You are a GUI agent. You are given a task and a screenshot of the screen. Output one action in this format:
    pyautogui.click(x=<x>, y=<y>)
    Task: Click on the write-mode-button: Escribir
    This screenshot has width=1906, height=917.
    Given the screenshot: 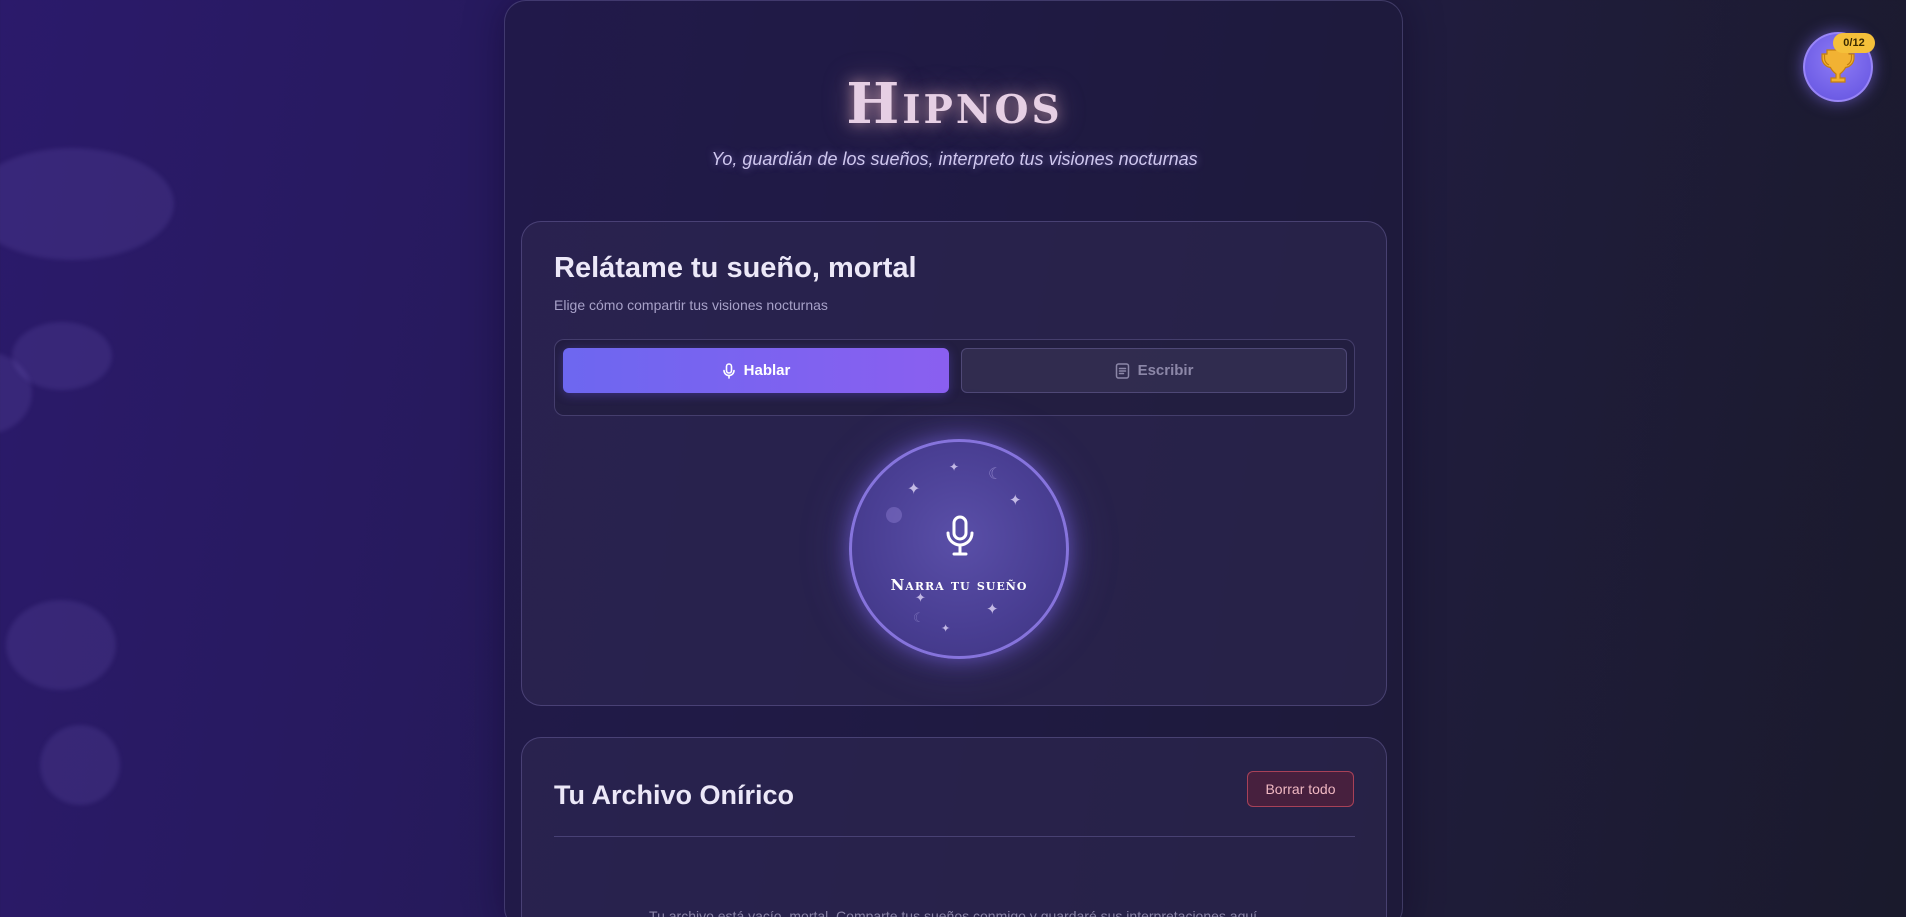 What is the action you would take?
    pyautogui.click(x=1154, y=370)
    